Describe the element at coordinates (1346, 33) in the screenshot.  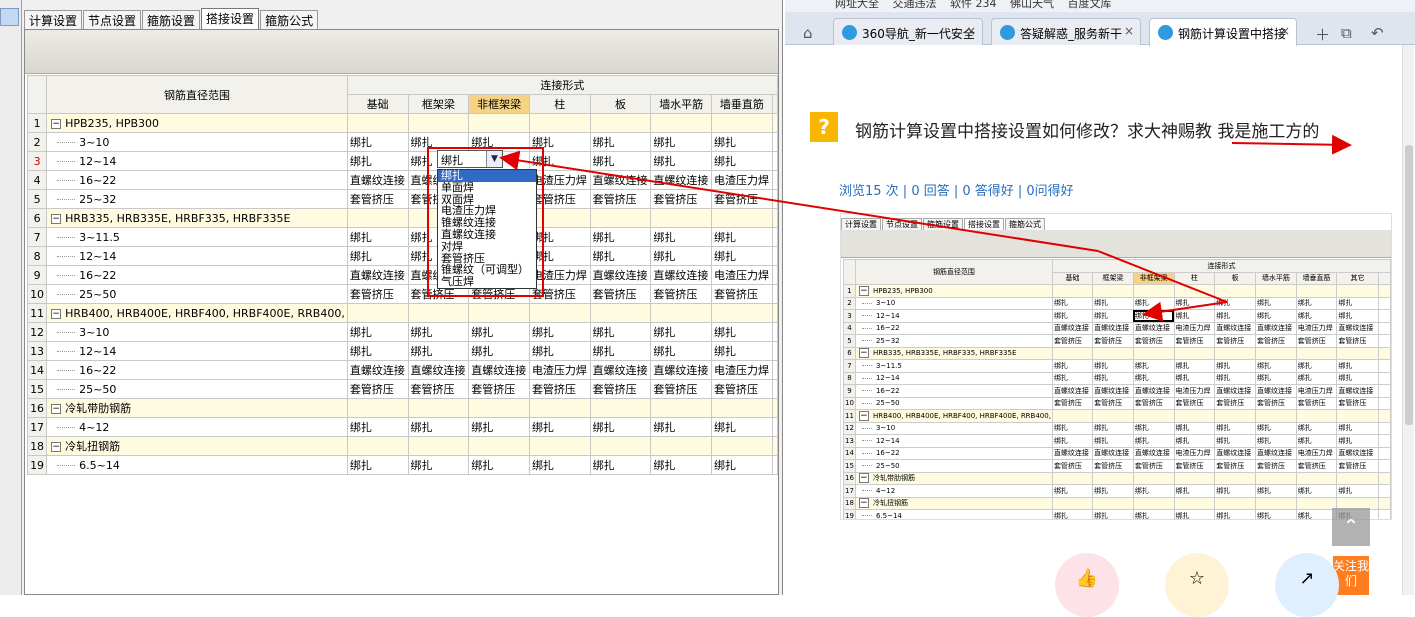
I see `tab-list-icon: ⧉` at that location.